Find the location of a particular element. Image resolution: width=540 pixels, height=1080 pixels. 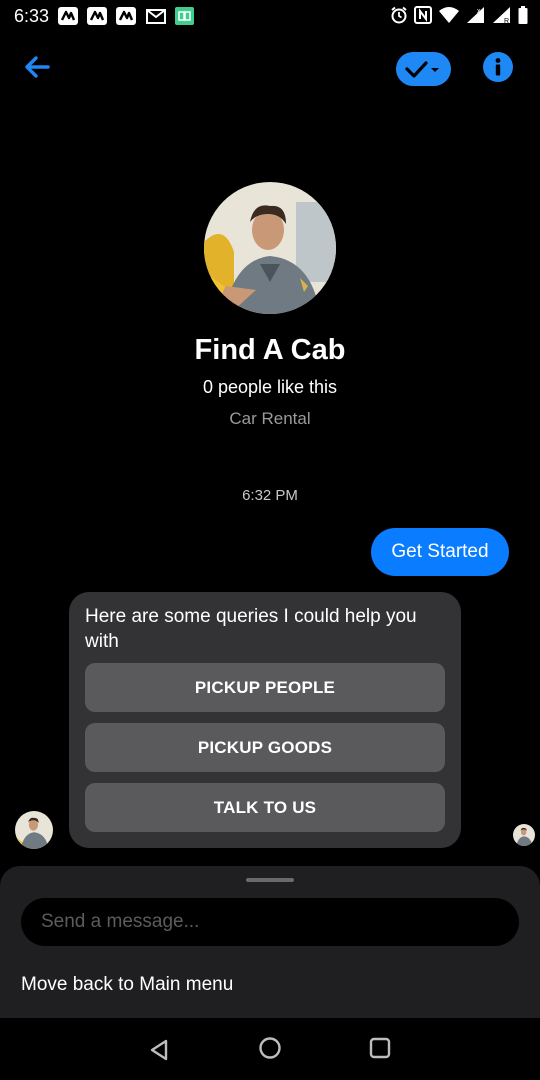

page-avatar is located at coordinates (270, 248).